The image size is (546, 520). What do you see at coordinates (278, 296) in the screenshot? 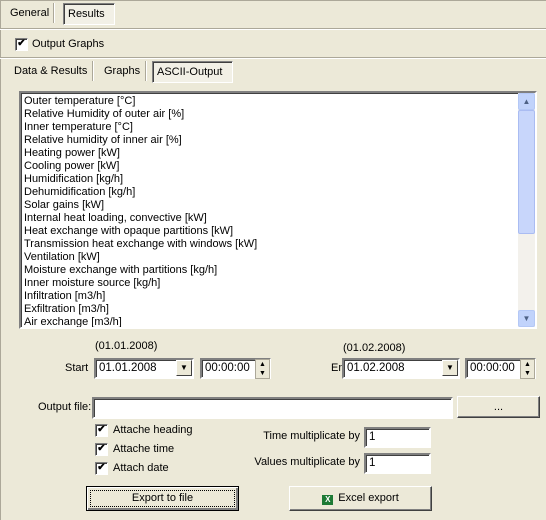
I see `list-item: Infiltration [m3/h]` at bounding box center [278, 296].